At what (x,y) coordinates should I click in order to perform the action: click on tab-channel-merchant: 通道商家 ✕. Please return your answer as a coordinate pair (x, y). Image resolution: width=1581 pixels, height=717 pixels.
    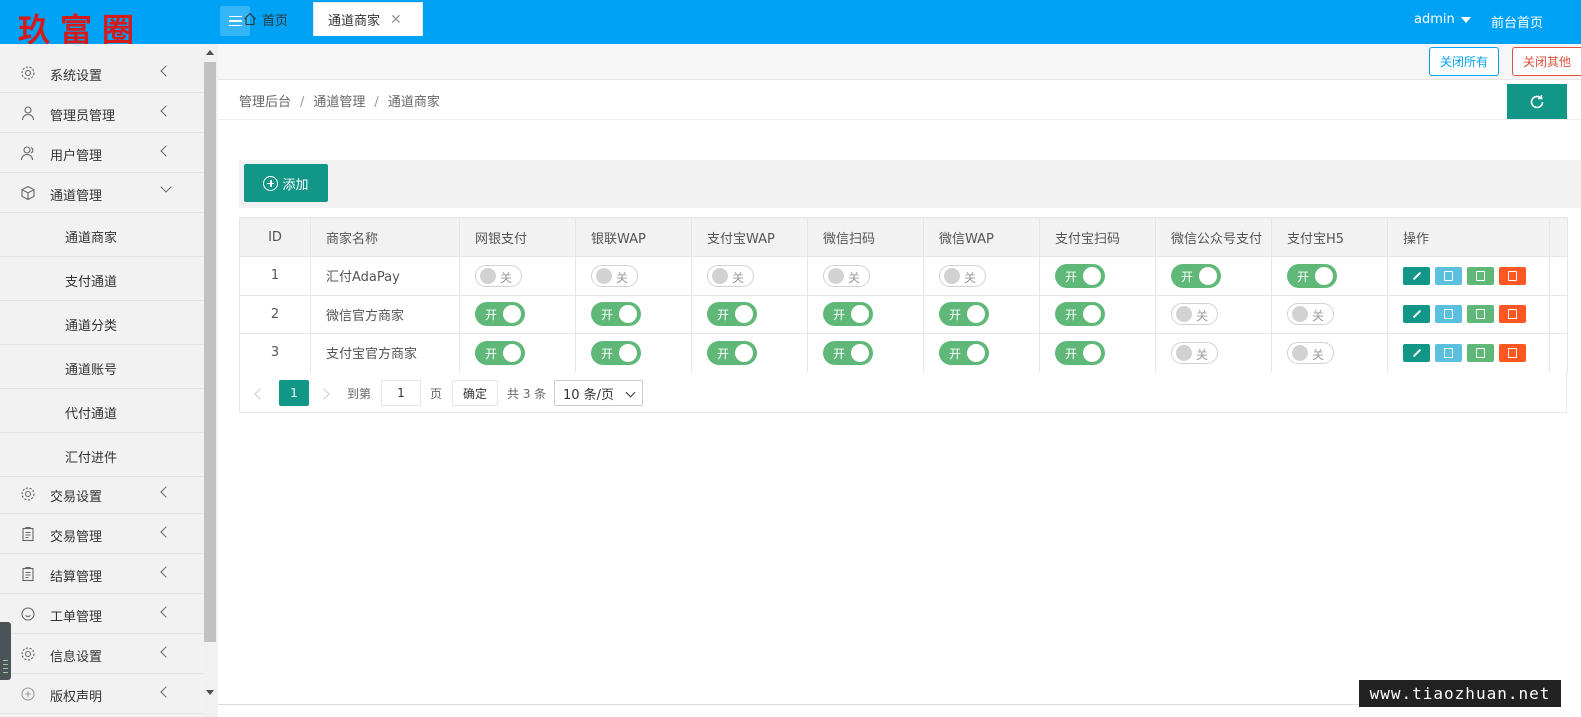
    Looking at the image, I should click on (368, 19).